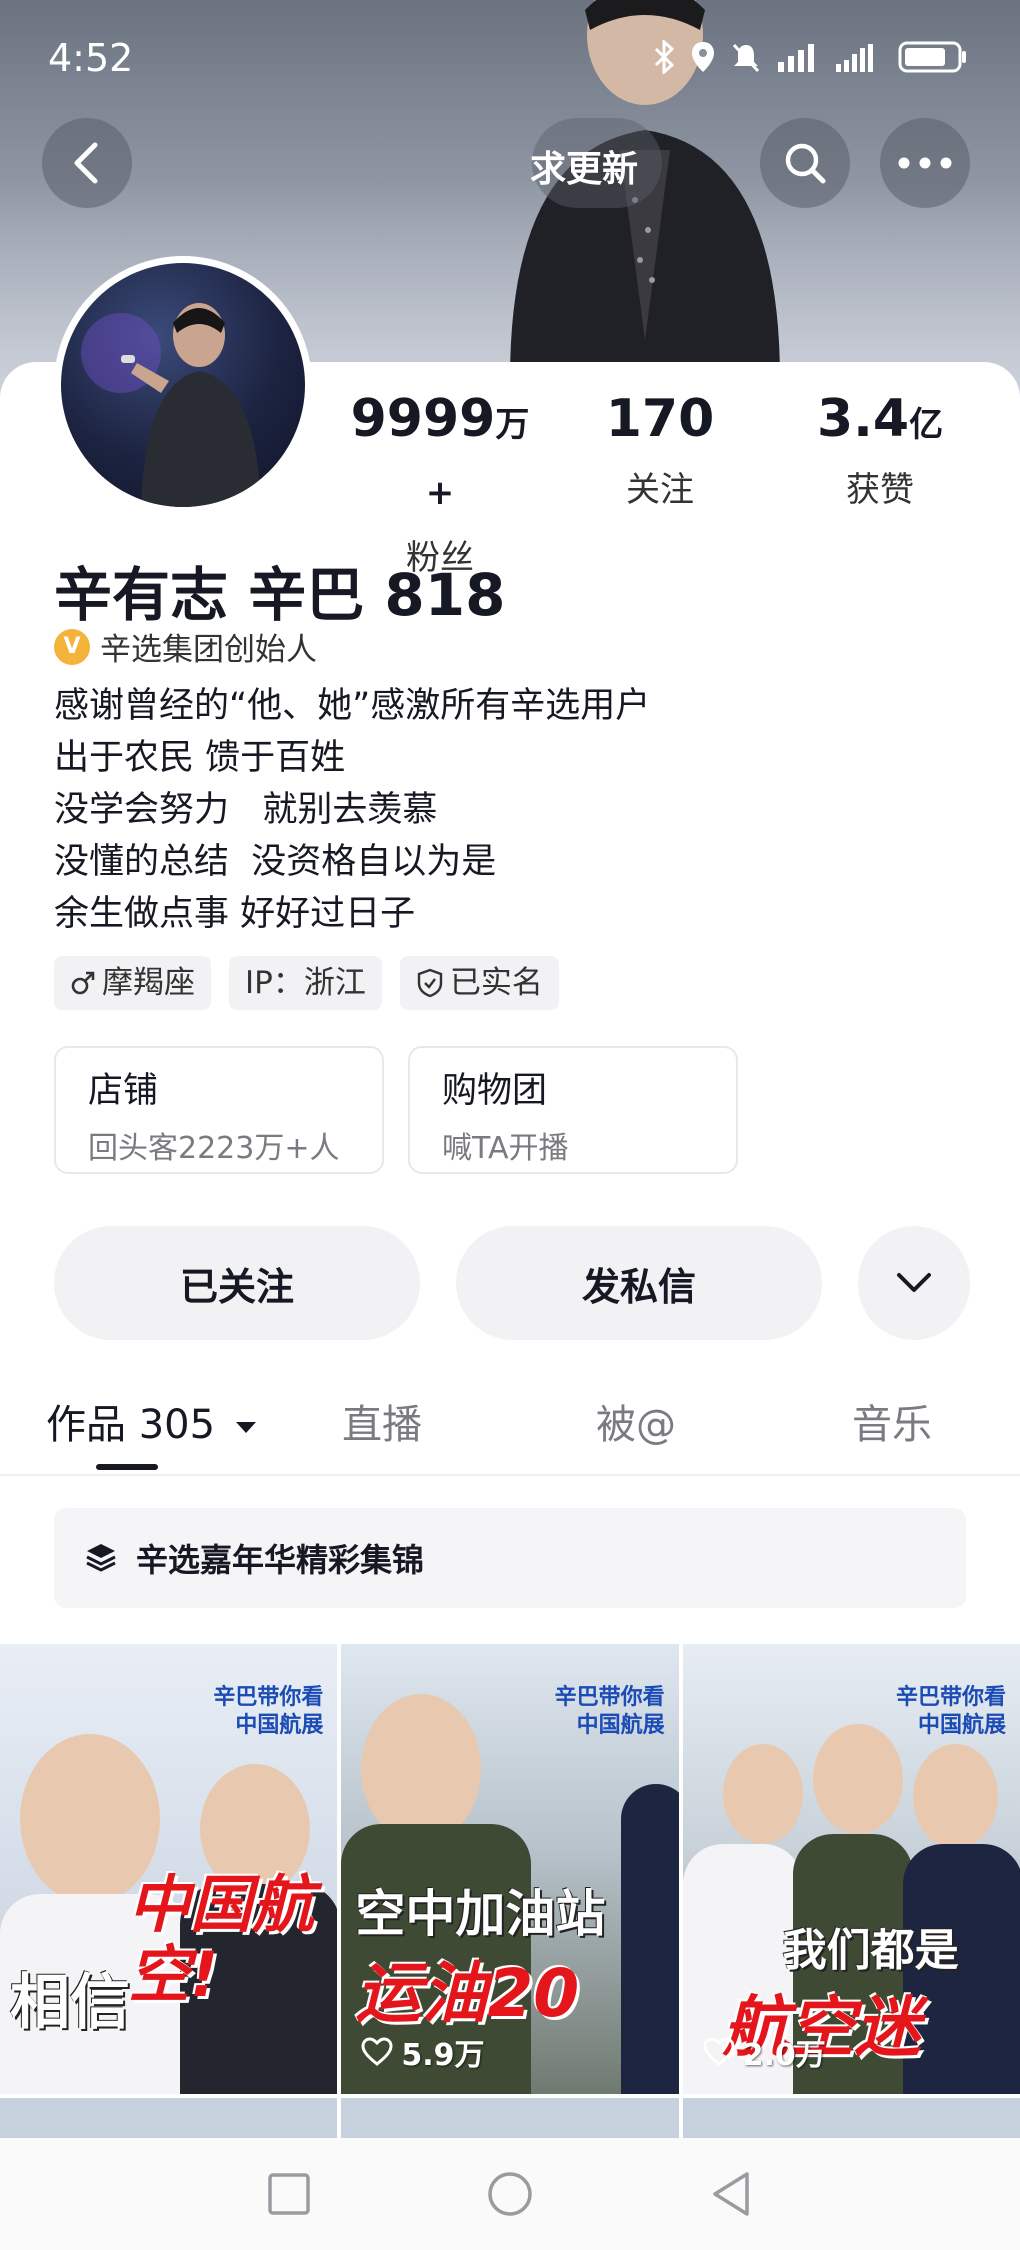 The width and height of the screenshot is (1020, 2250). I want to click on search-icon, so click(805, 163).